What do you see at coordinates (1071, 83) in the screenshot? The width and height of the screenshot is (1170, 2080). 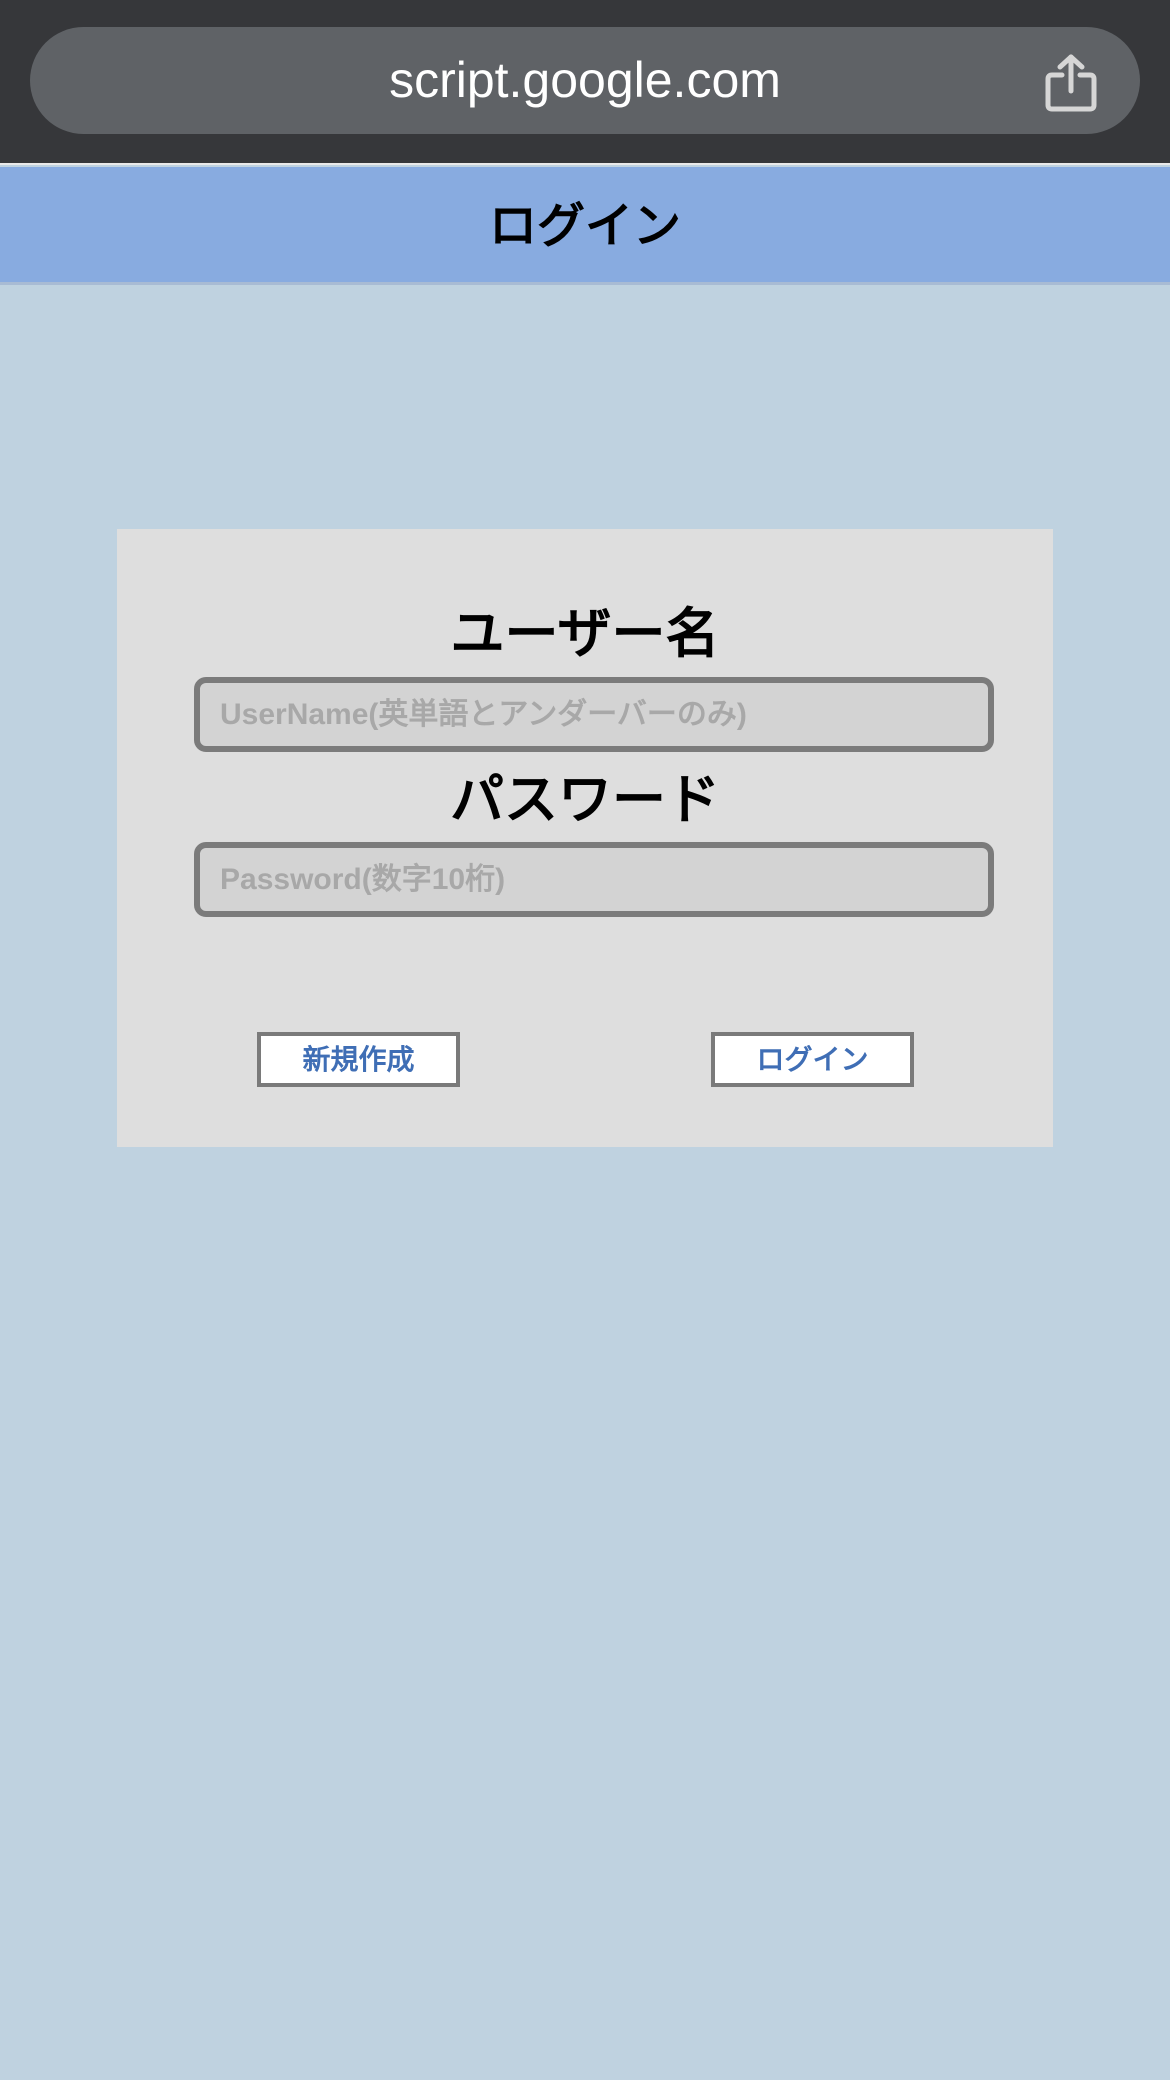 I see `share-icon` at bounding box center [1071, 83].